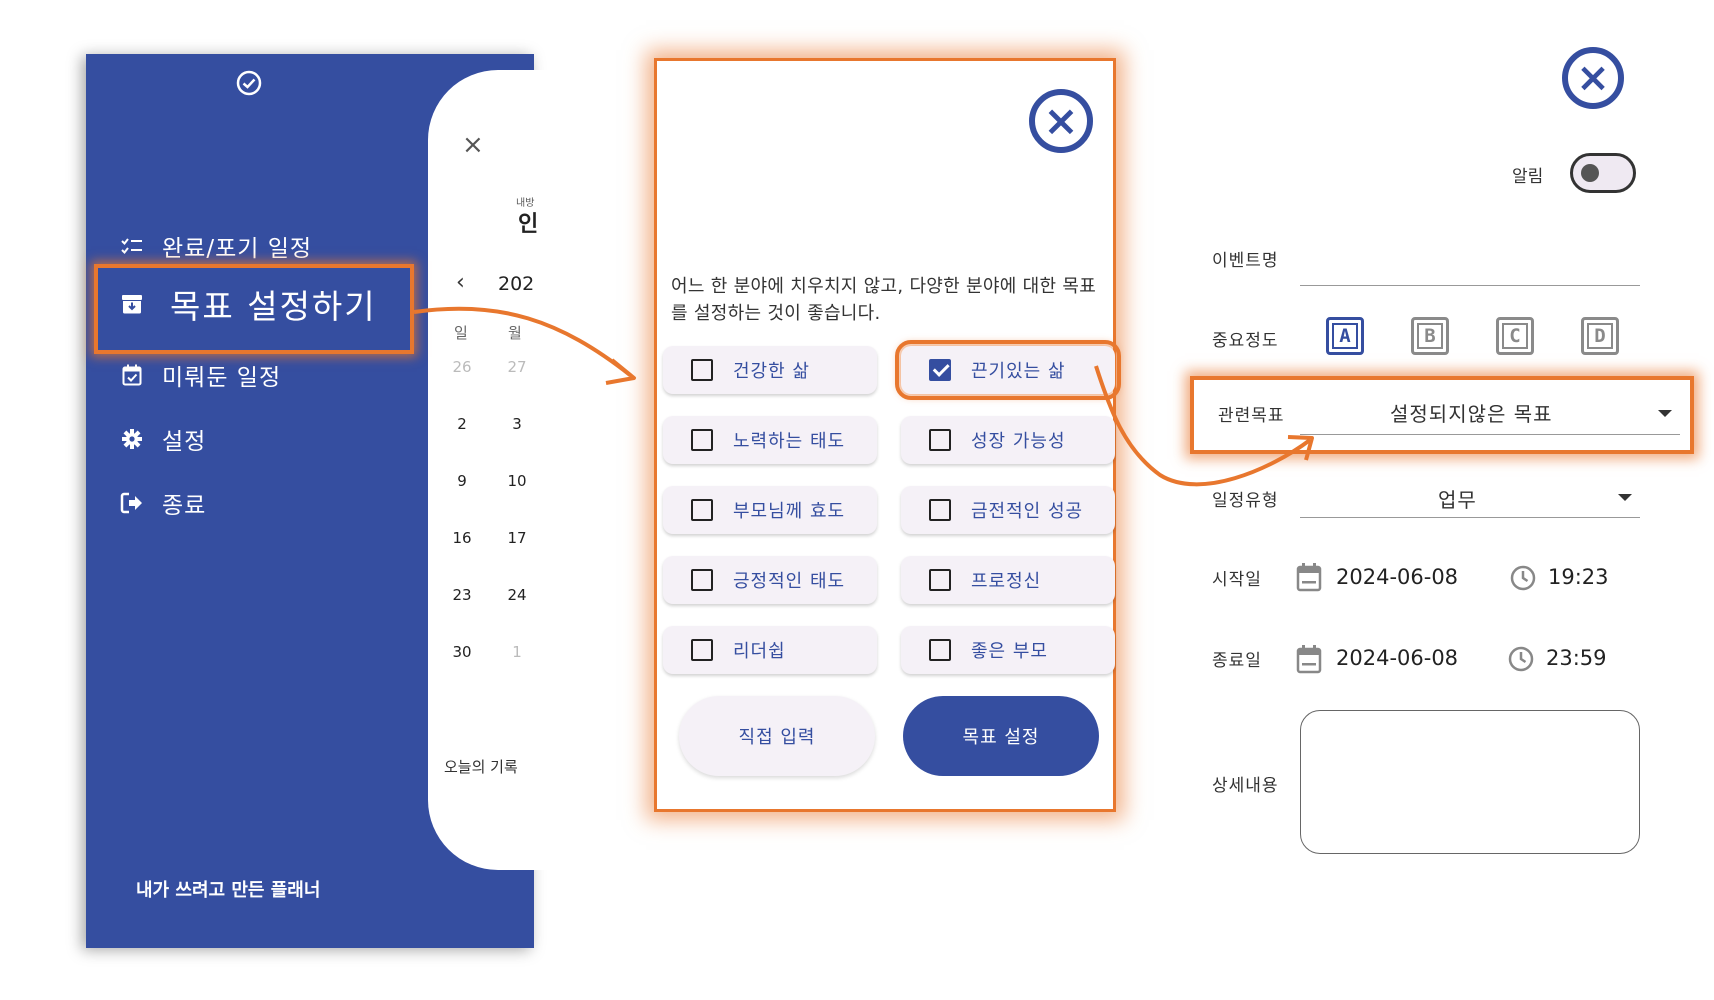 This screenshot has width=1714, height=1000. Describe the element at coordinates (1515, 336) in the screenshot. I see `importance-option-c: C` at that location.